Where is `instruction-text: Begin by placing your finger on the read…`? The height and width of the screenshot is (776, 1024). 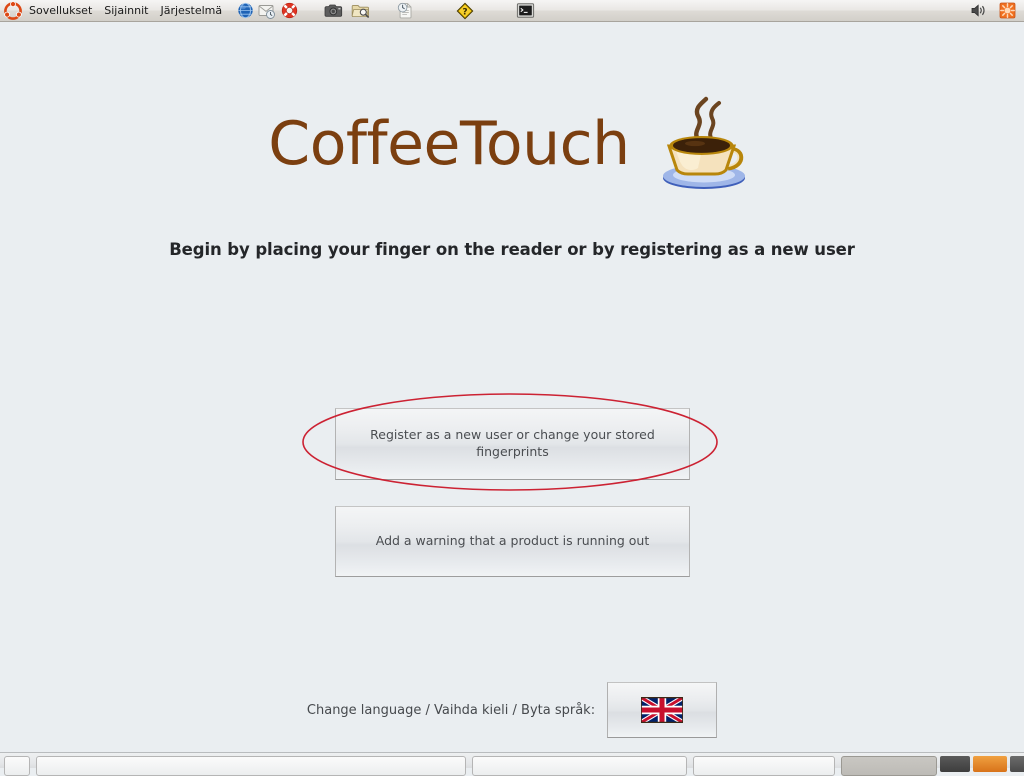 instruction-text: Begin by placing your finger on the read… is located at coordinates (512, 249).